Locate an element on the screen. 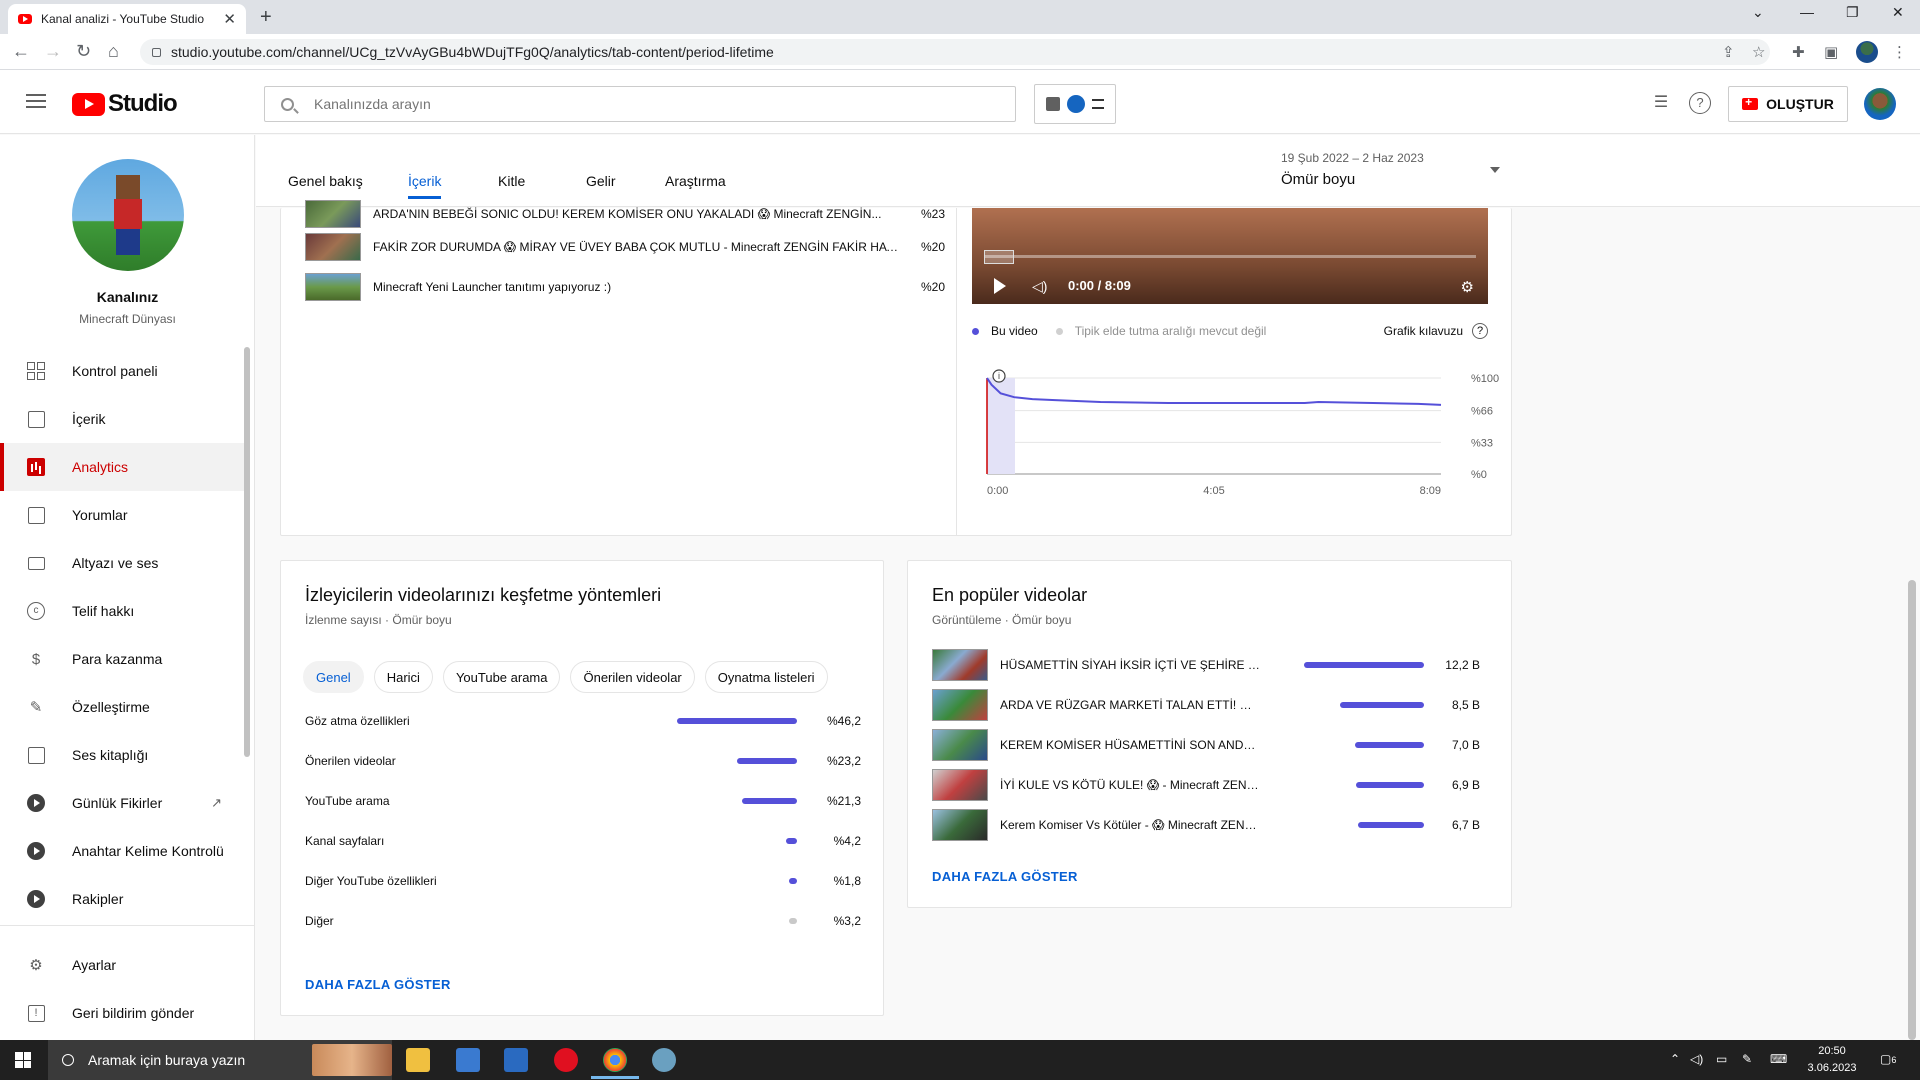 The image size is (1920, 1080). extension-stats-icon is located at coordinates (1053, 104).